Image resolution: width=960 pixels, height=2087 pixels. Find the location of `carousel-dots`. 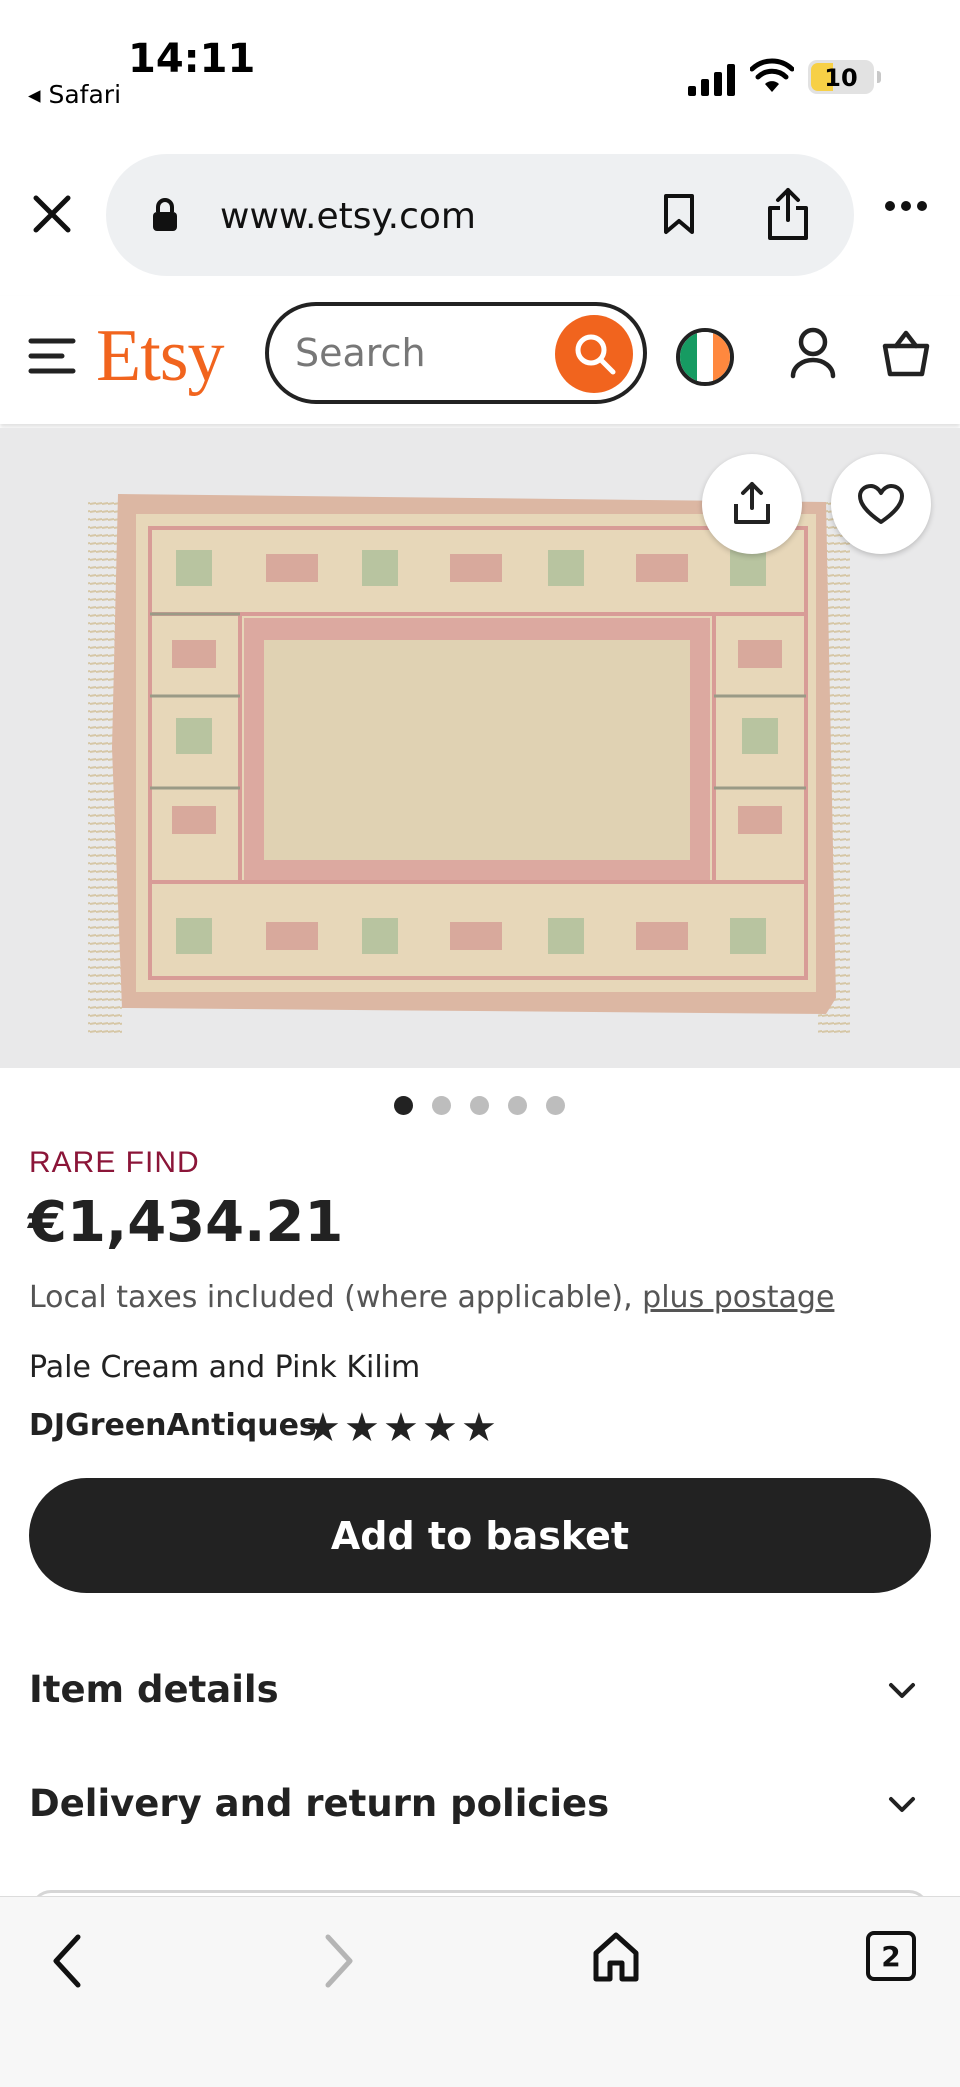

carousel-dots is located at coordinates (480, 1106).